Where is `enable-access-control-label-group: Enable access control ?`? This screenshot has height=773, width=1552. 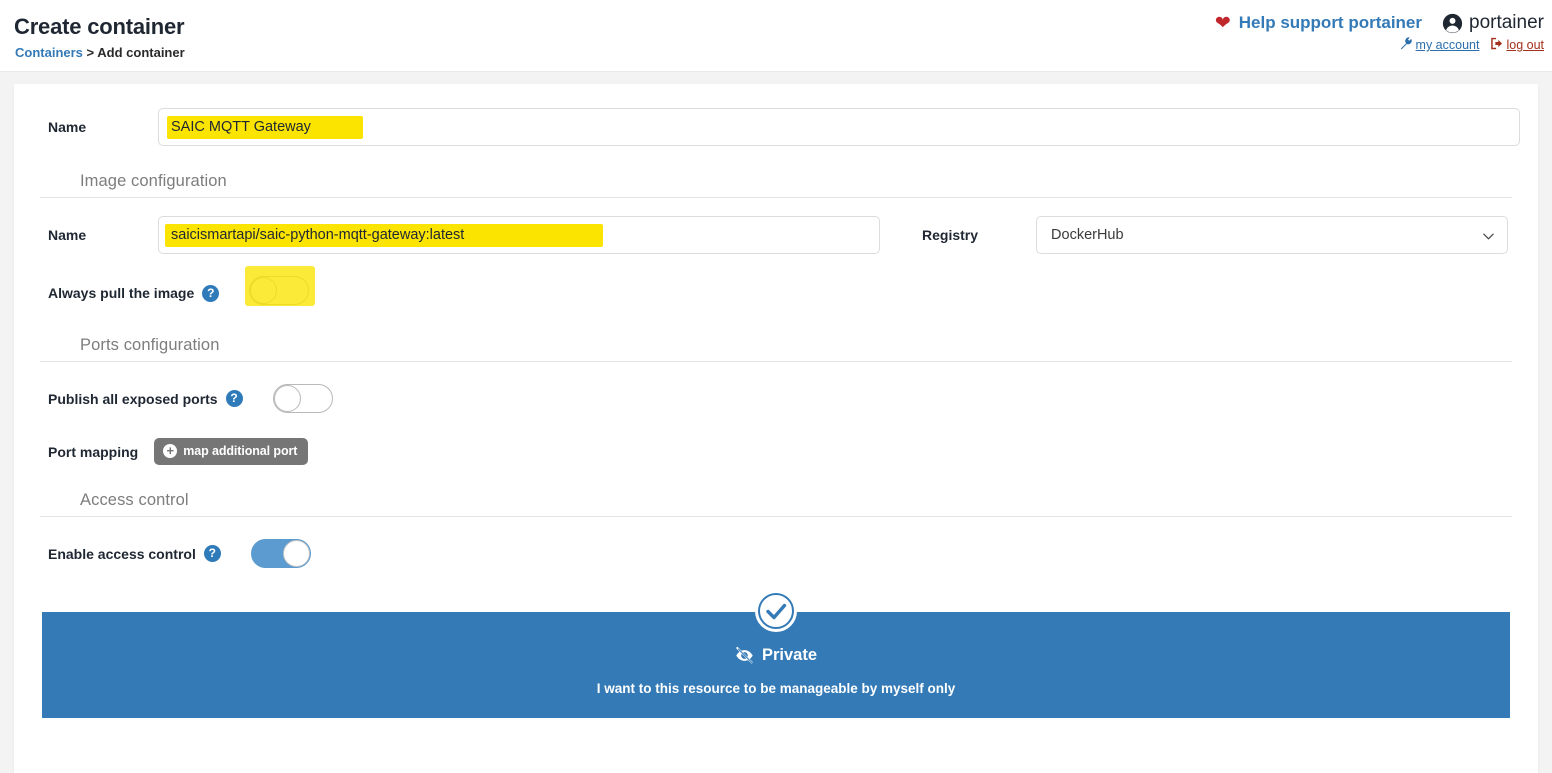
enable-access-control-label-group: Enable access control ? is located at coordinates (121, 553).